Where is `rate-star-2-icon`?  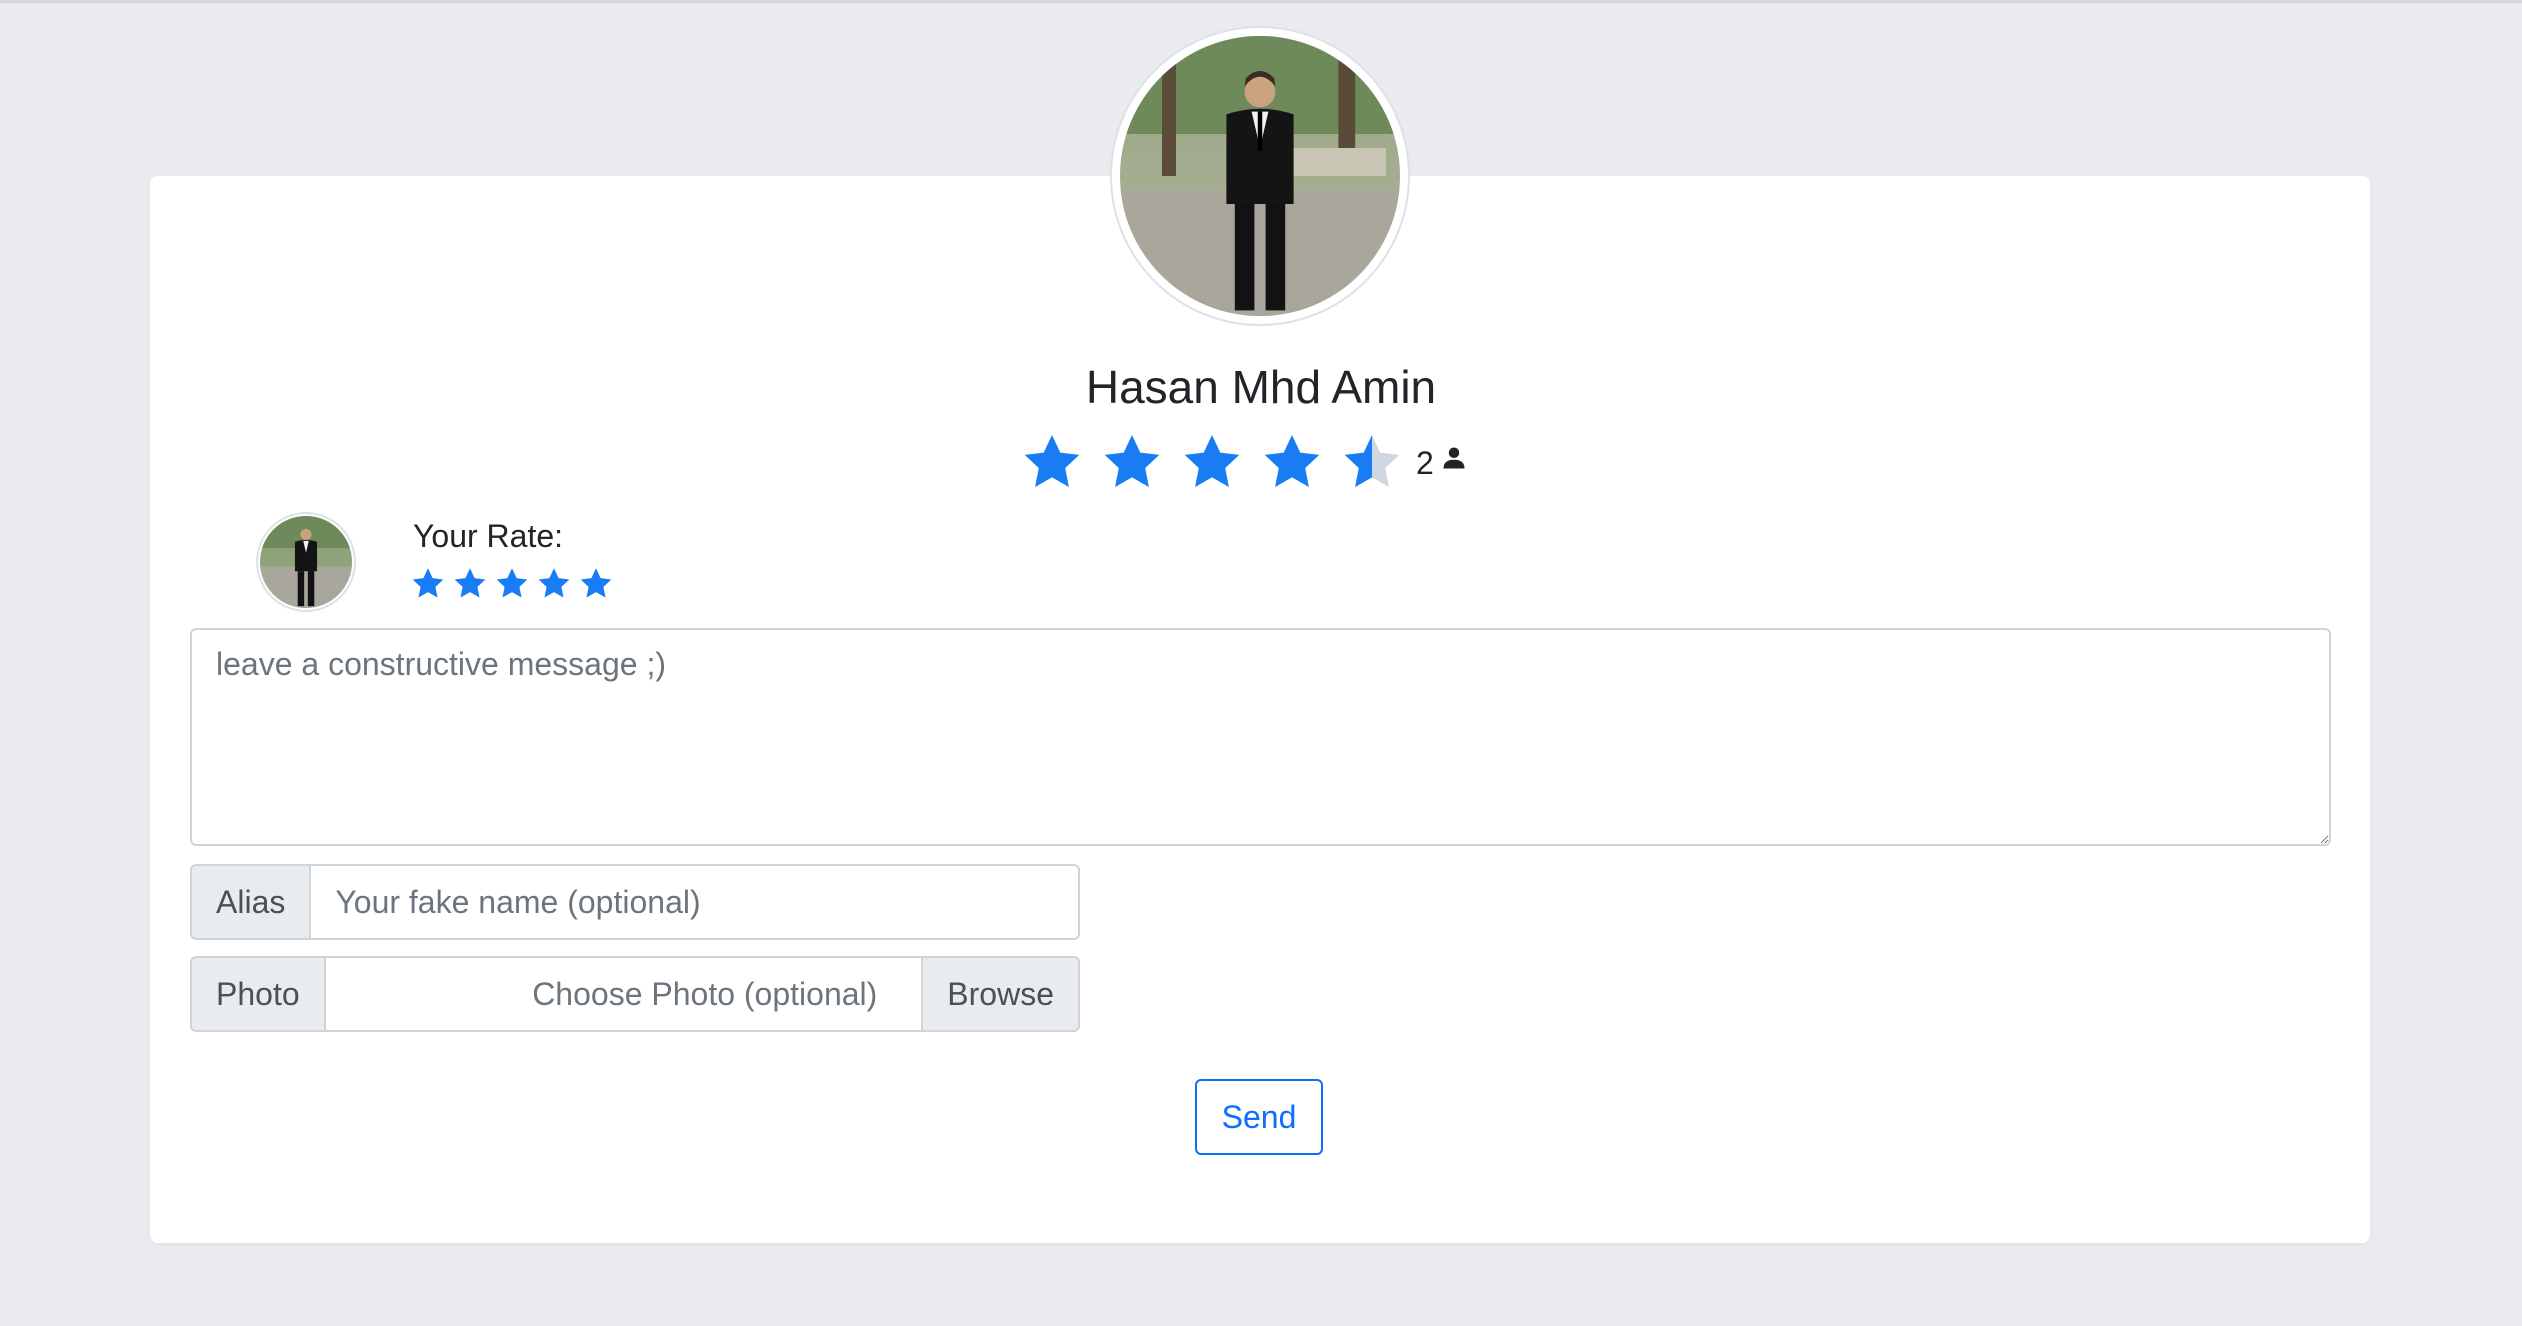 rate-star-2-icon is located at coordinates (470, 584).